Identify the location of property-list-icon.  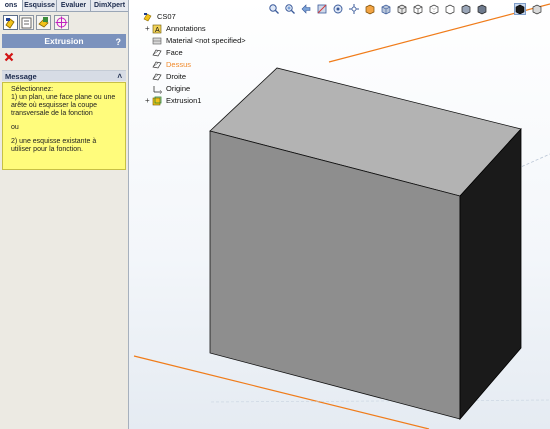
(26, 23).